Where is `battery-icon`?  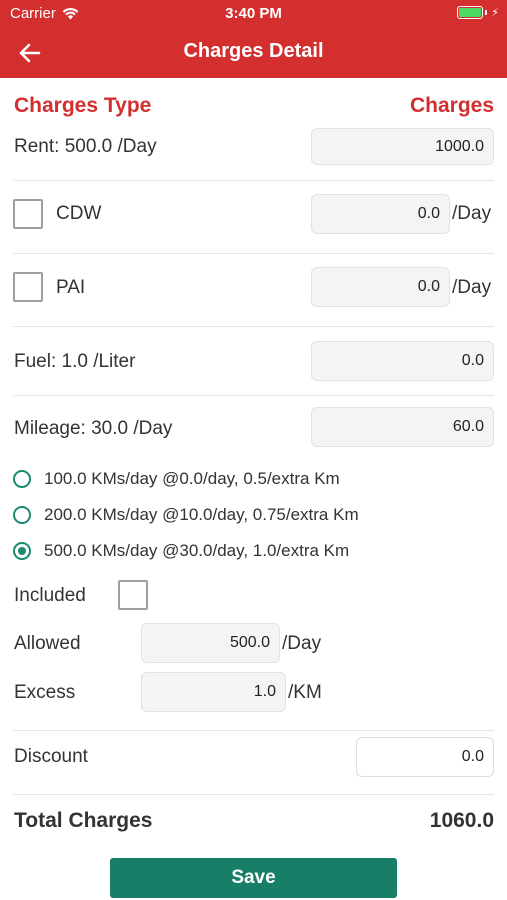 battery-icon is located at coordinates (470, 12).